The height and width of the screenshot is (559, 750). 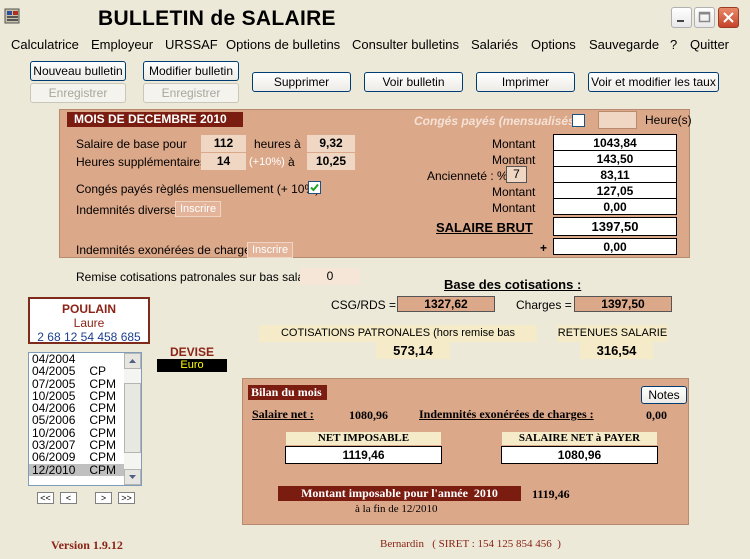 I want to click on salaire-net-label: Salaire net :, so click(x=283, y=414).